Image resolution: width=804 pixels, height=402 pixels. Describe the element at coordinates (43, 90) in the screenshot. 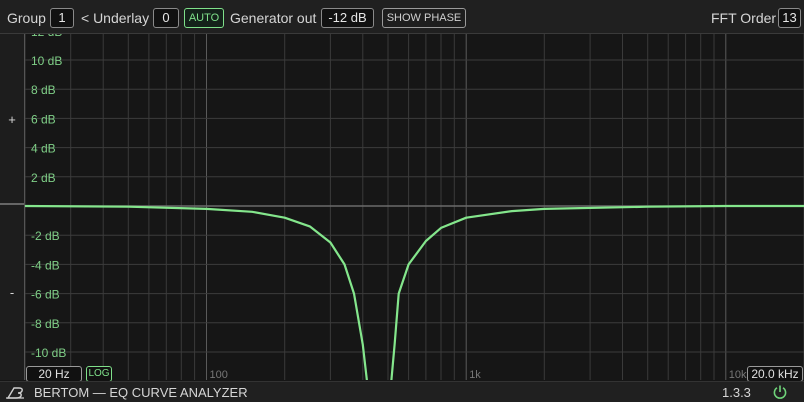

I see `y-tick-label: 8 dB` at that location.